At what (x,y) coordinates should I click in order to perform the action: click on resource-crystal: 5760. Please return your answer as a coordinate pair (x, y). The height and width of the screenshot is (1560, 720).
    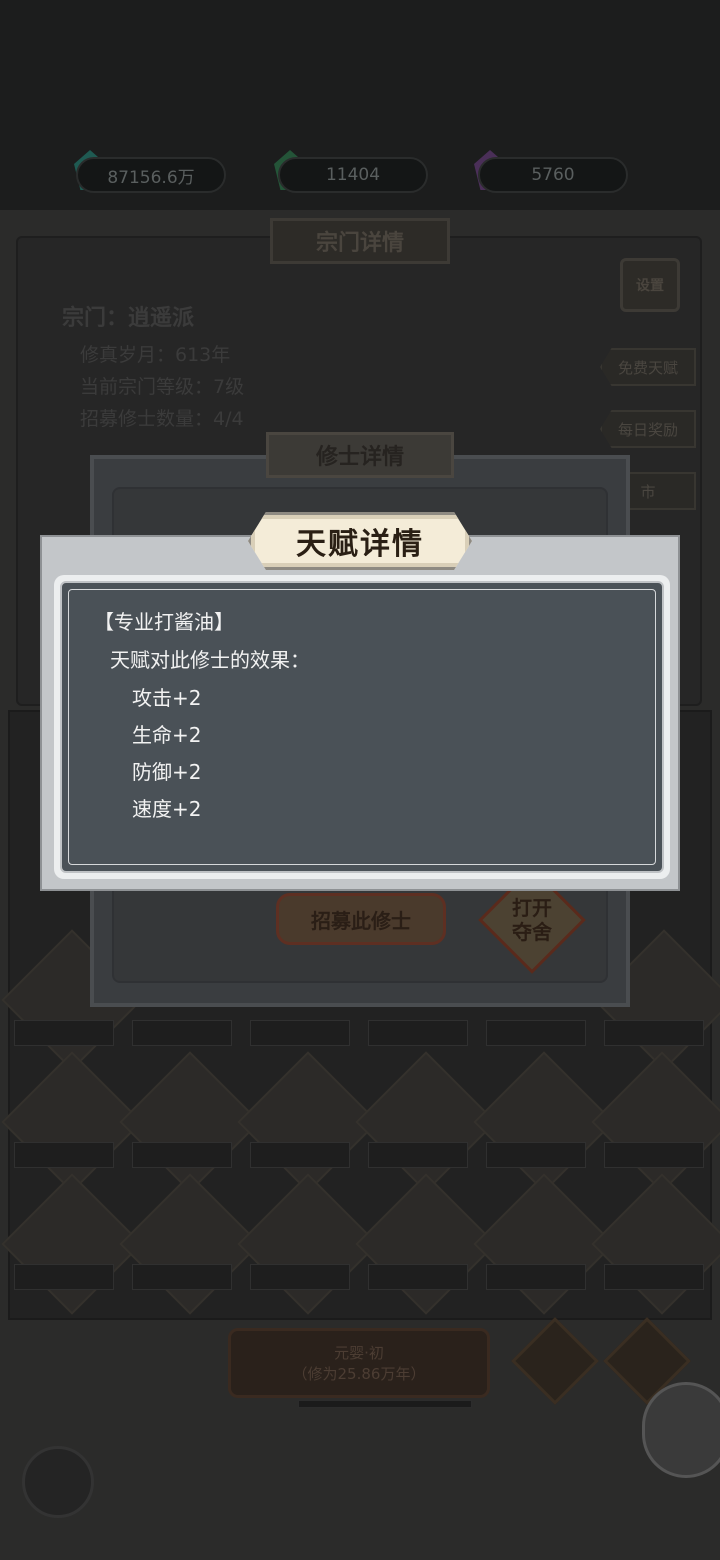
    Looking at the image, I should click on (553, 175).